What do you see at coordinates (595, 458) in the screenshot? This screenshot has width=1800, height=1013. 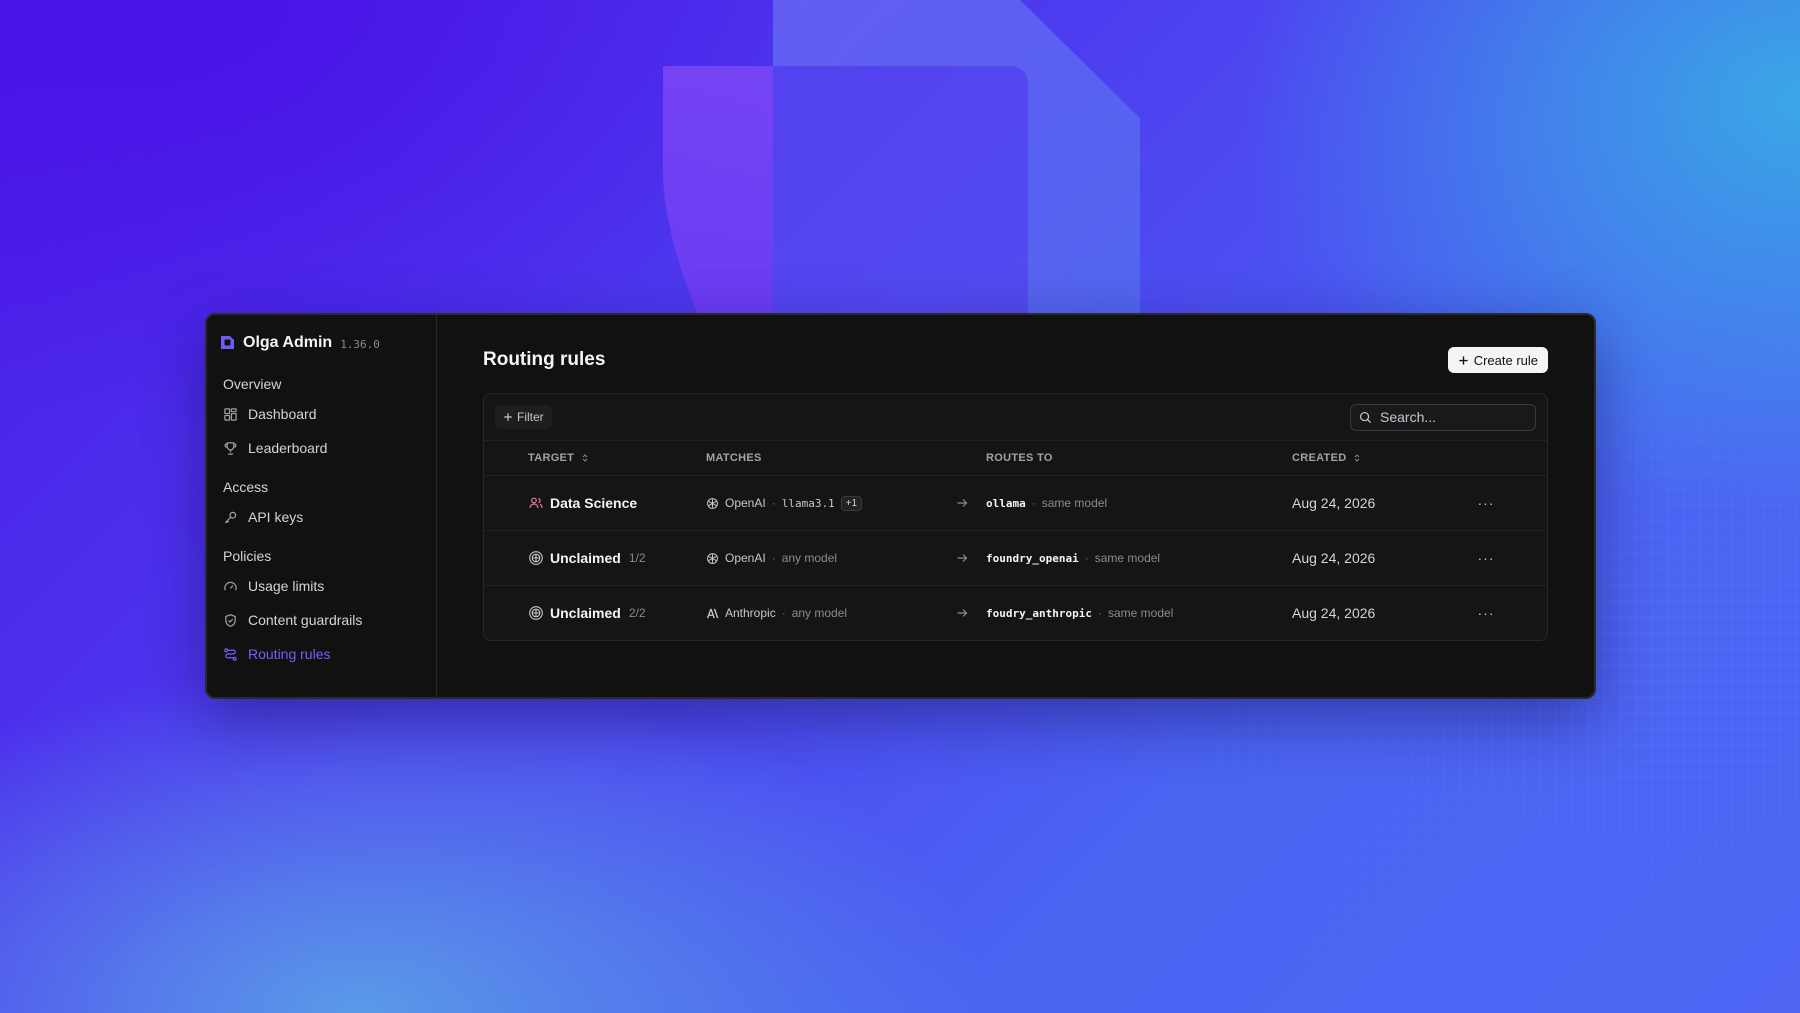 I see `header-target: TARGET` at bounding box center [595, 458].